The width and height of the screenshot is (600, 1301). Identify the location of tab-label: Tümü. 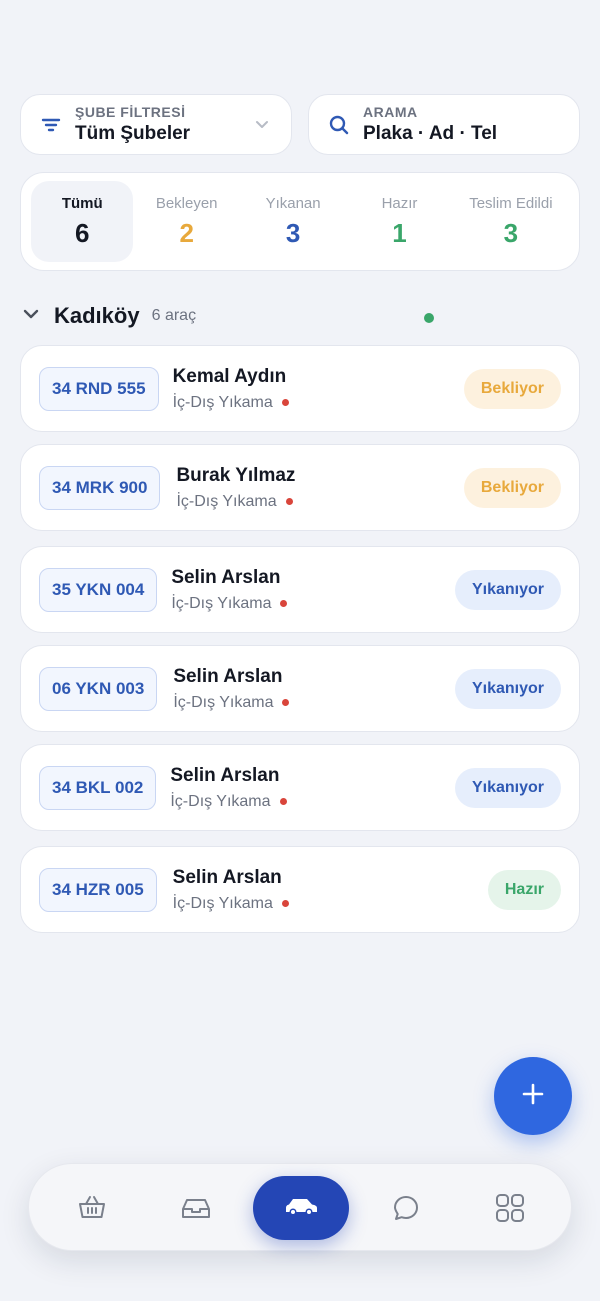
(82, 203).